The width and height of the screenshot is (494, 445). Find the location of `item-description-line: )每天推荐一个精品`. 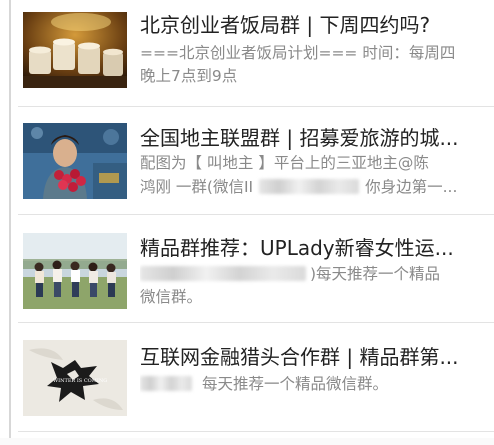

item-description-line: )每天推荐一个精品 is located at coordinates (312, 274).